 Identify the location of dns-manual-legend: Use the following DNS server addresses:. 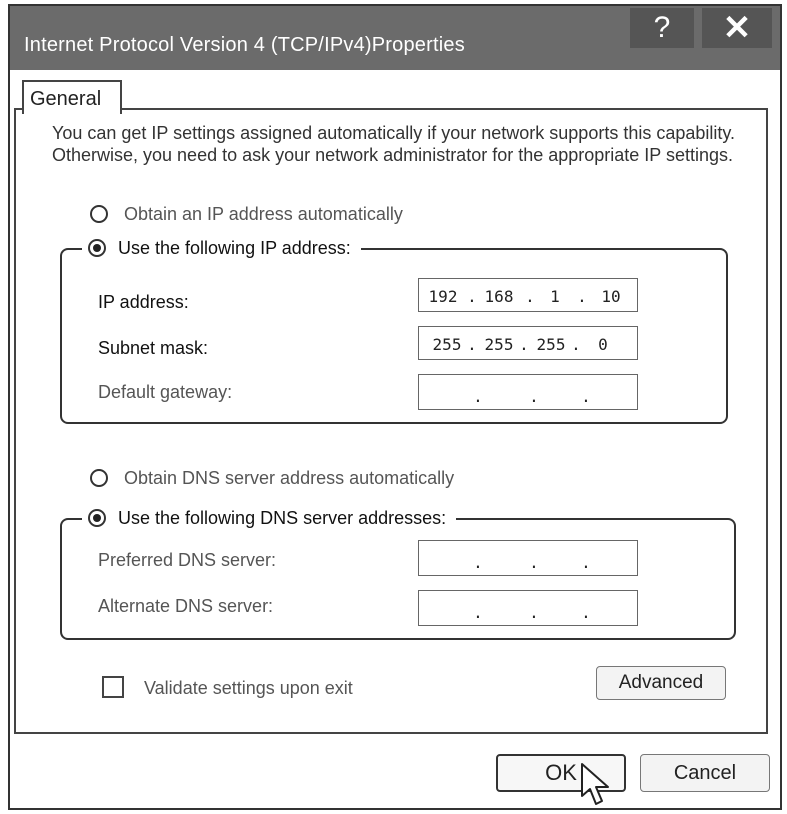
(269, 518).